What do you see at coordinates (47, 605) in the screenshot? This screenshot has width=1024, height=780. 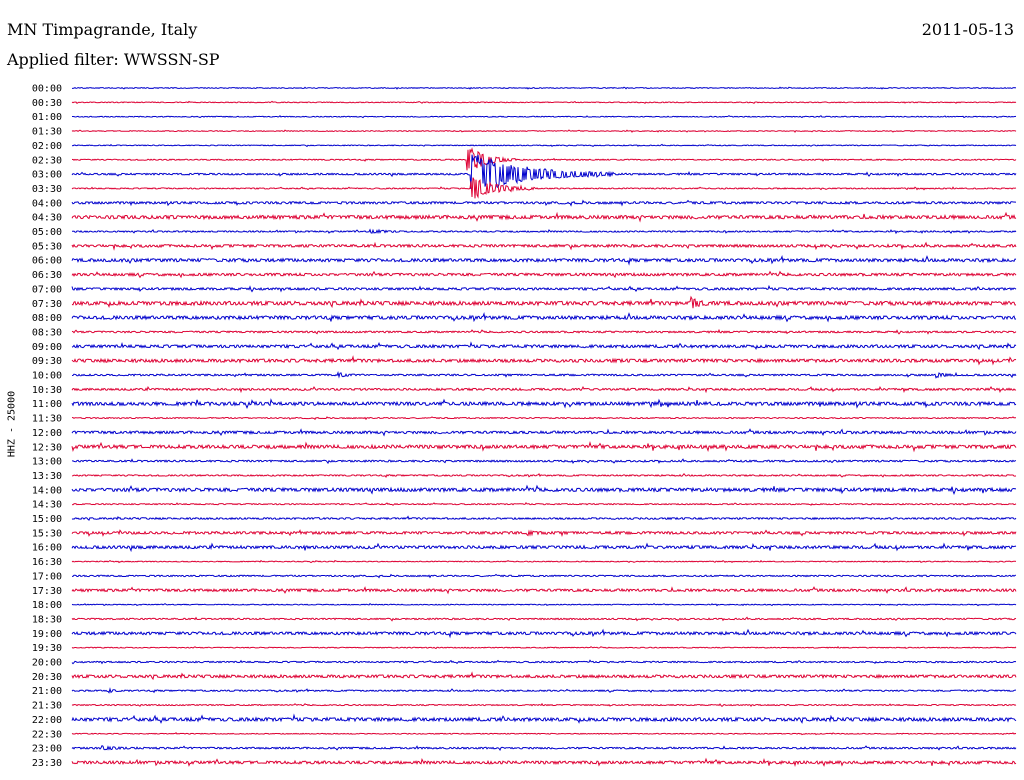 I see `row-time-label: 18:00` at bounding box center [47, 605].